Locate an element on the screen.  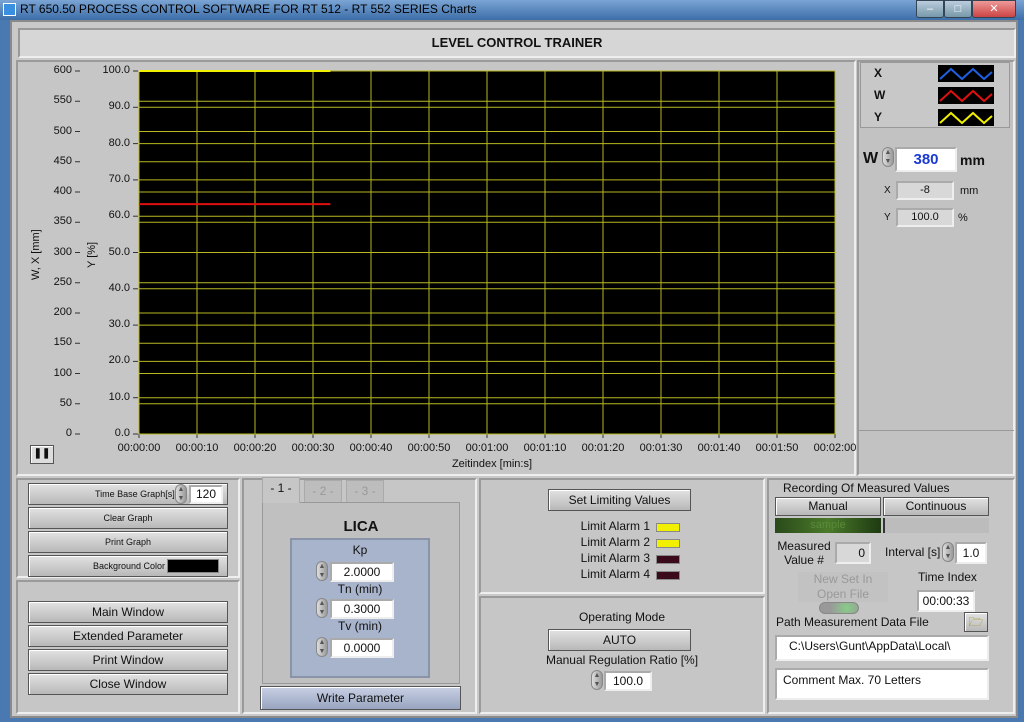
background-color-swatch is located at coordinates (193, 566).